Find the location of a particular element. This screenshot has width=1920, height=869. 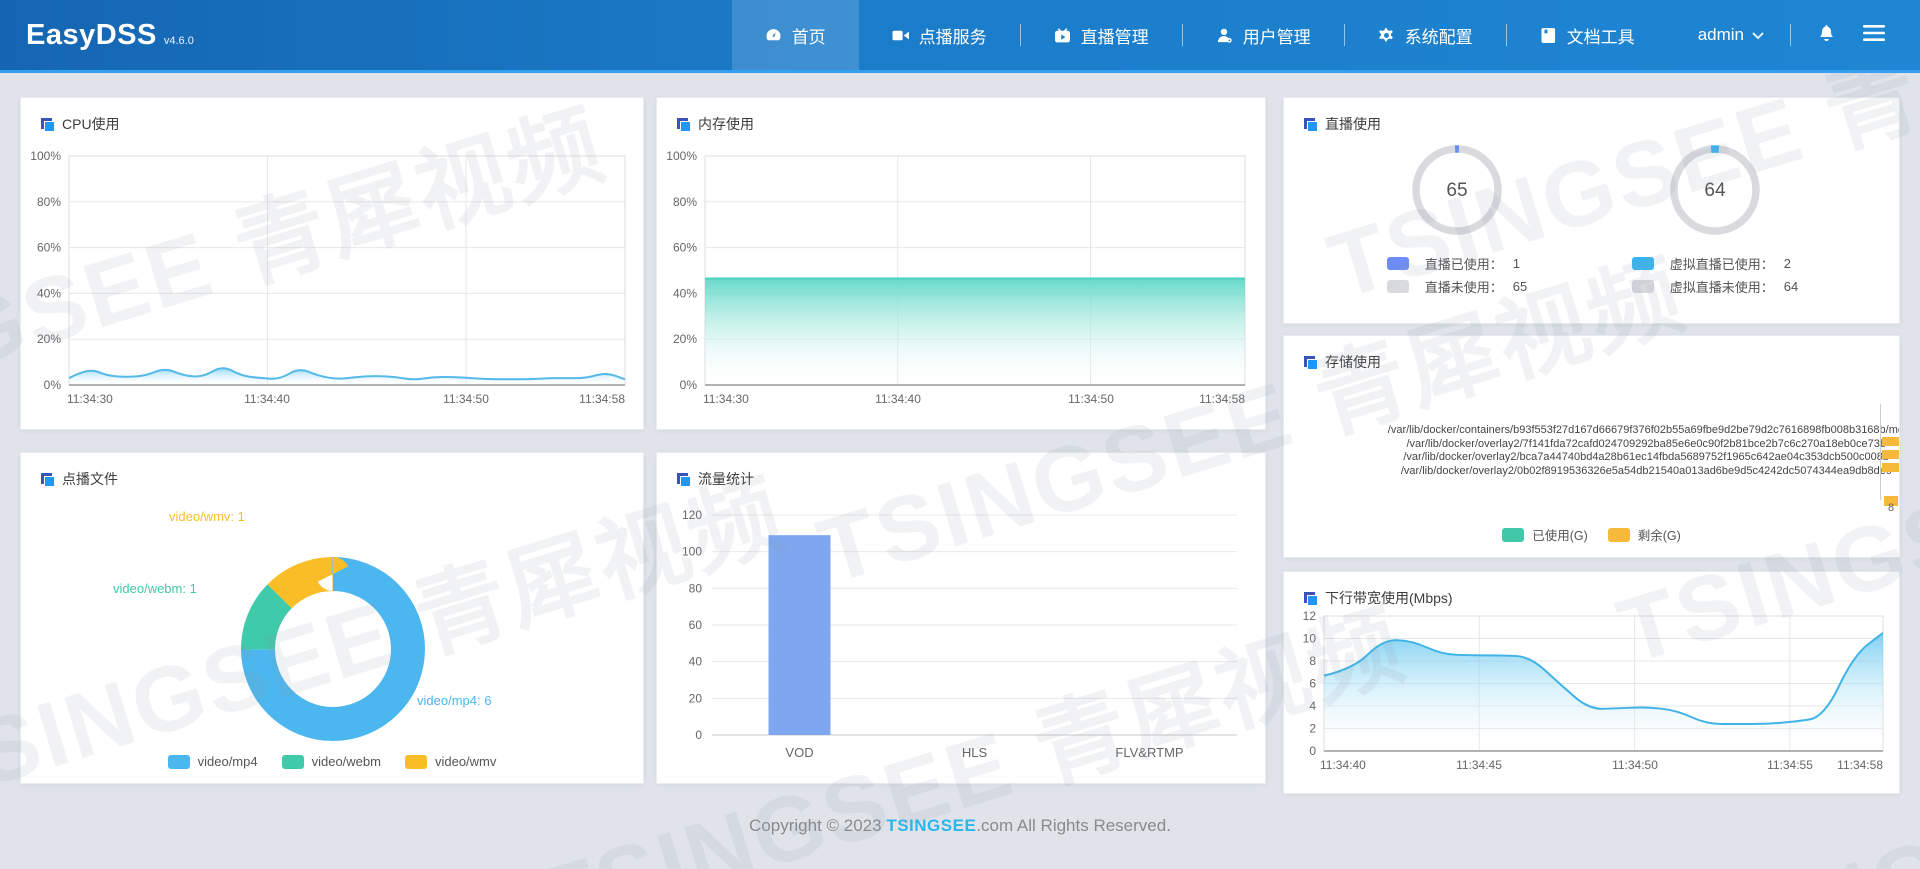

svg-text: 100% is located at coordinates (681, 156).